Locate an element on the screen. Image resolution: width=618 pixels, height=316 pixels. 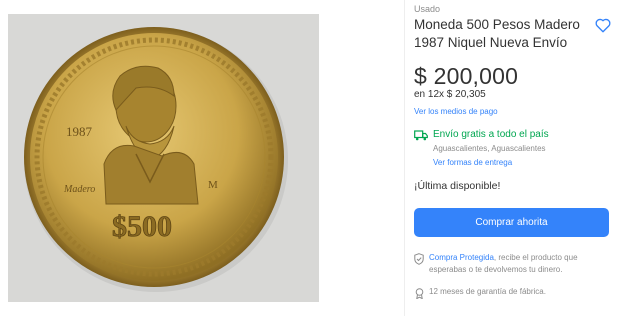
ribbon-icon is located at coordinates (419, 293).